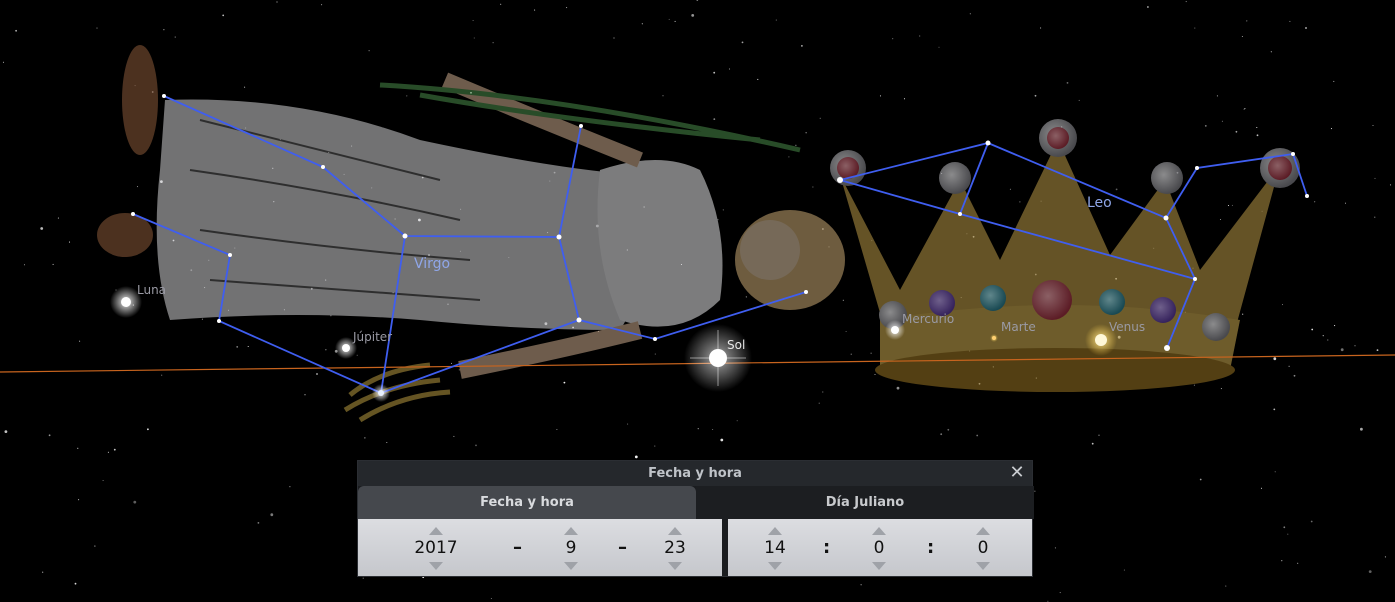 The image size is (1395, 602). Describe the element at coordinates (675, 531) in the screenshot. I see `day-increment-arrow-icon` at that location.